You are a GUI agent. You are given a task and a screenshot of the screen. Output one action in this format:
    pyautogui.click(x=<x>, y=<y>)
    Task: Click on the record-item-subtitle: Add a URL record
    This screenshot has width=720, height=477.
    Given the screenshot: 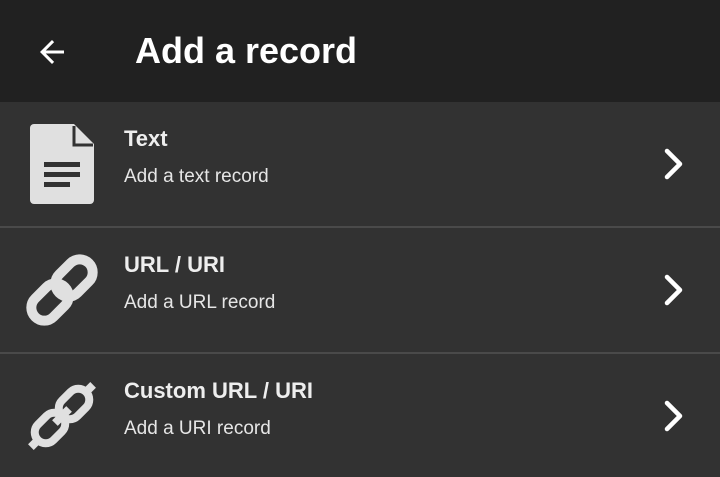 What is the action you would take?
    pyautogui.click(x=200, y=302)
    